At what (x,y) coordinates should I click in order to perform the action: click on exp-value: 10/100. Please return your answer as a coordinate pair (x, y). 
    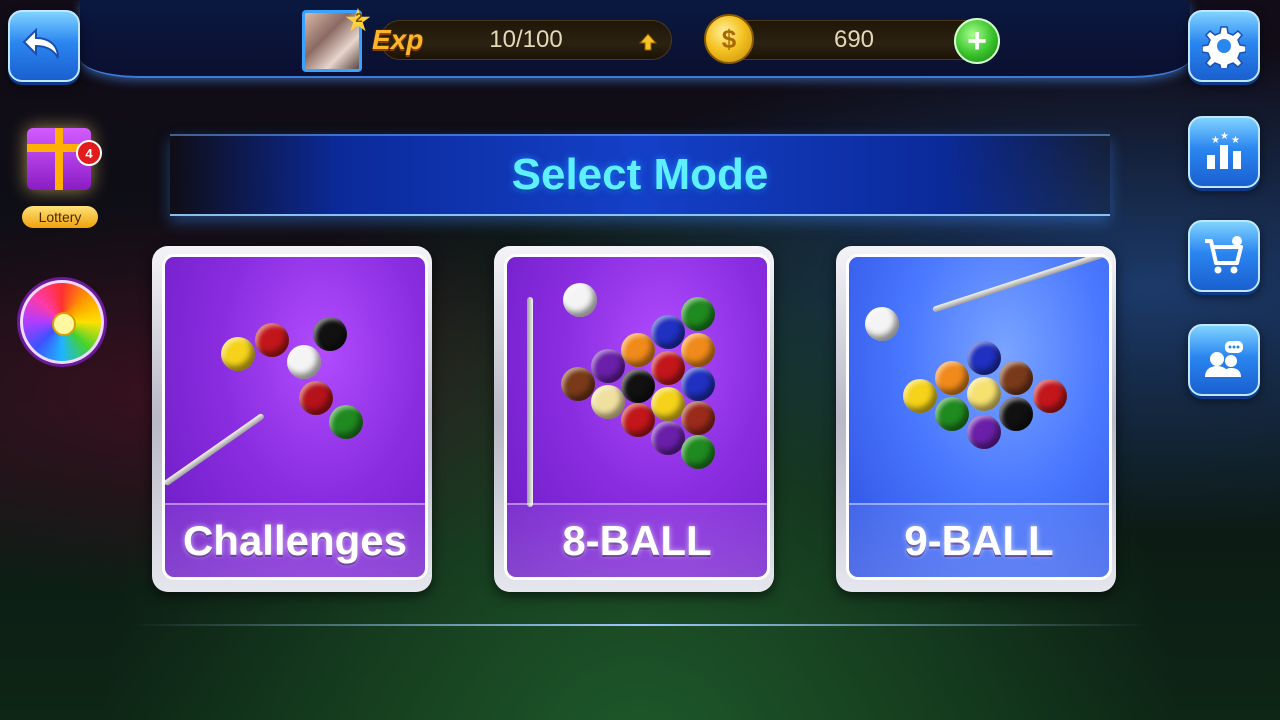
    Looking at the image, I should click on (526, 39).